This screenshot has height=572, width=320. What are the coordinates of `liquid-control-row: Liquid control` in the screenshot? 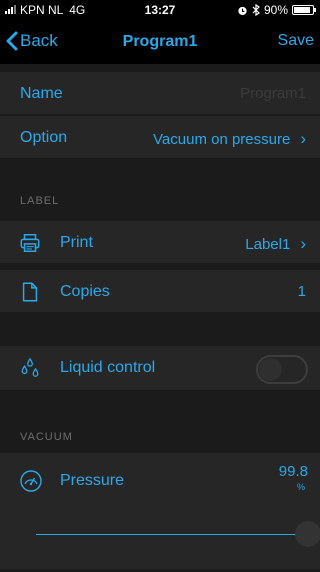 It's located at (160, 368).